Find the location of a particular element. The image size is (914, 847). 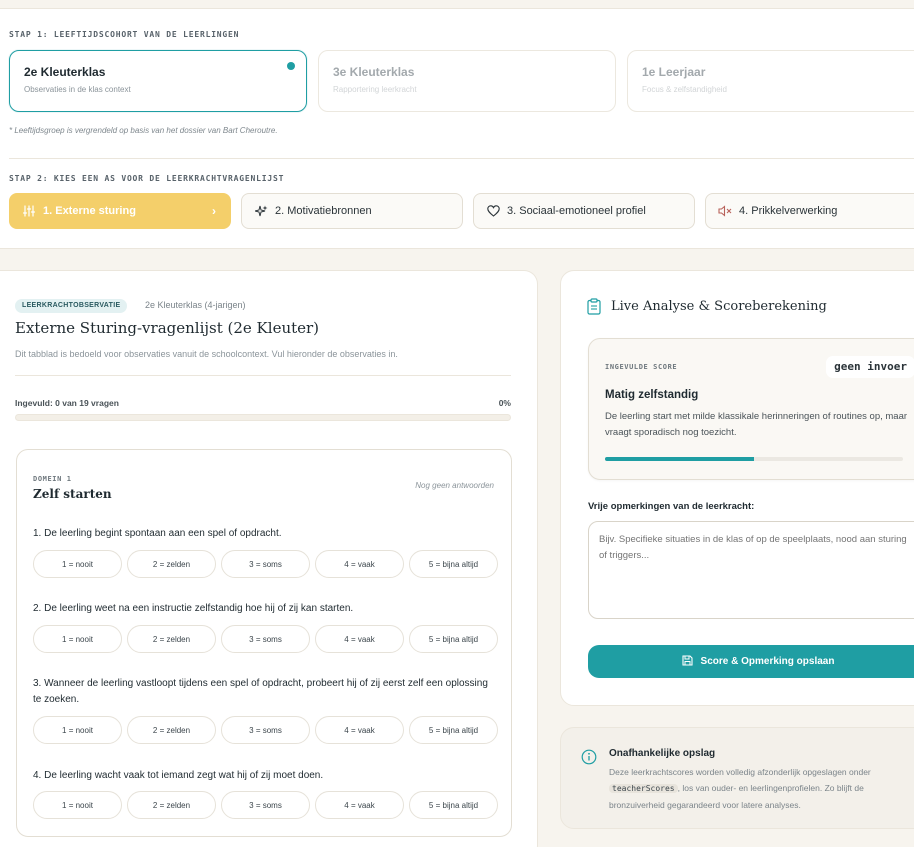

chevron-right-icon: › is located at coordinates (214, 211).